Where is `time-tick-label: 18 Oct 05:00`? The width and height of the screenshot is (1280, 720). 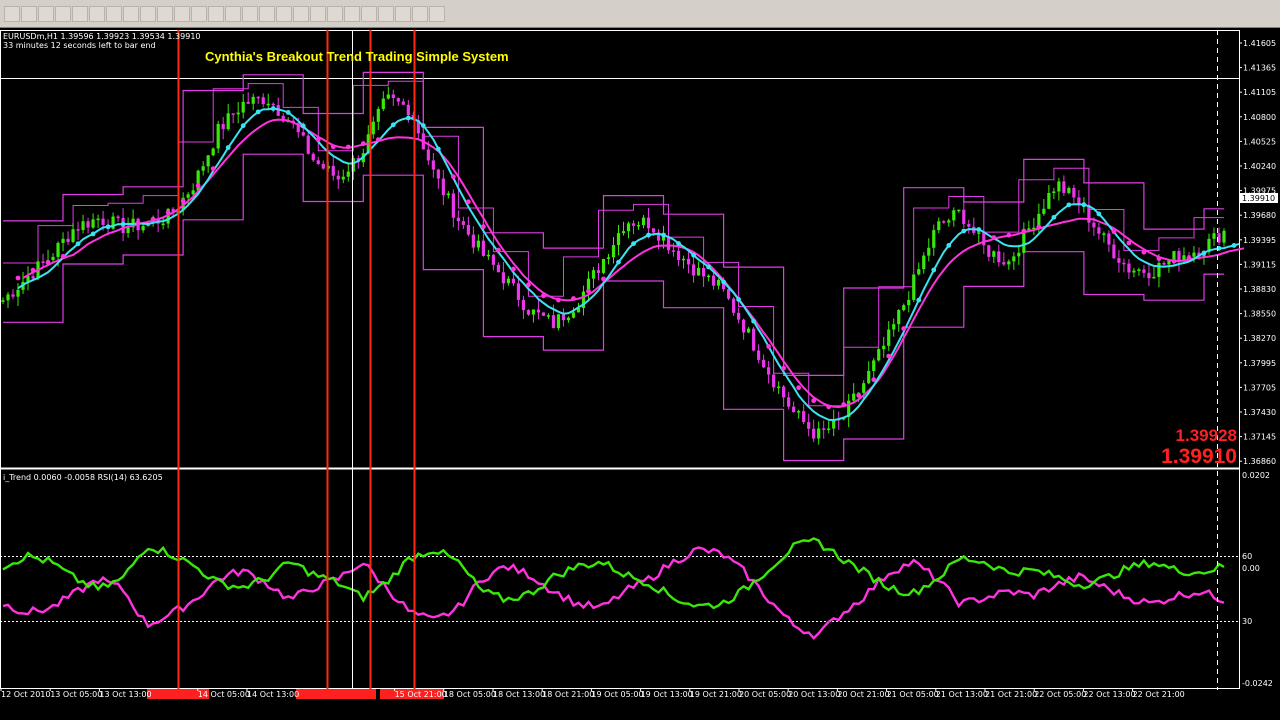 time-tick-label: 18 Oct 05:00 is located at coordinates (470, 694).